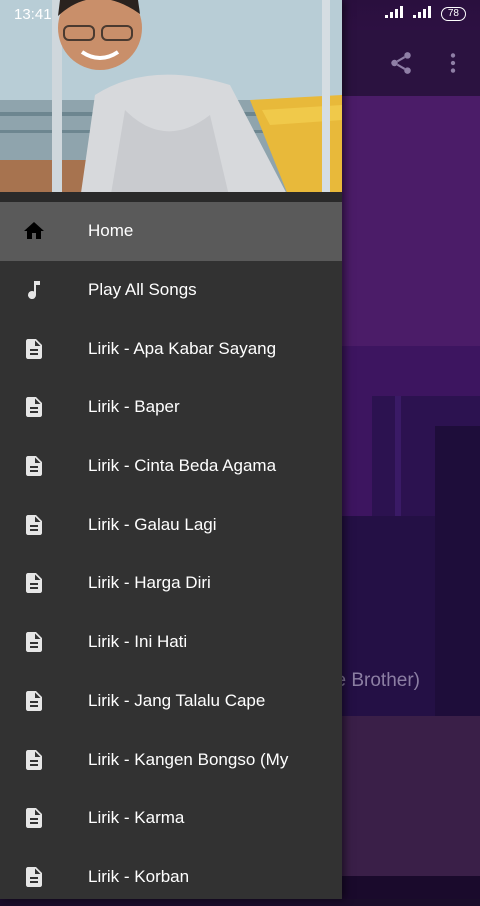 The image size is (480, 906). Describe the element at coordinates (453, 13) in the screenshot. I see `battery-indicator: 78` at that location.